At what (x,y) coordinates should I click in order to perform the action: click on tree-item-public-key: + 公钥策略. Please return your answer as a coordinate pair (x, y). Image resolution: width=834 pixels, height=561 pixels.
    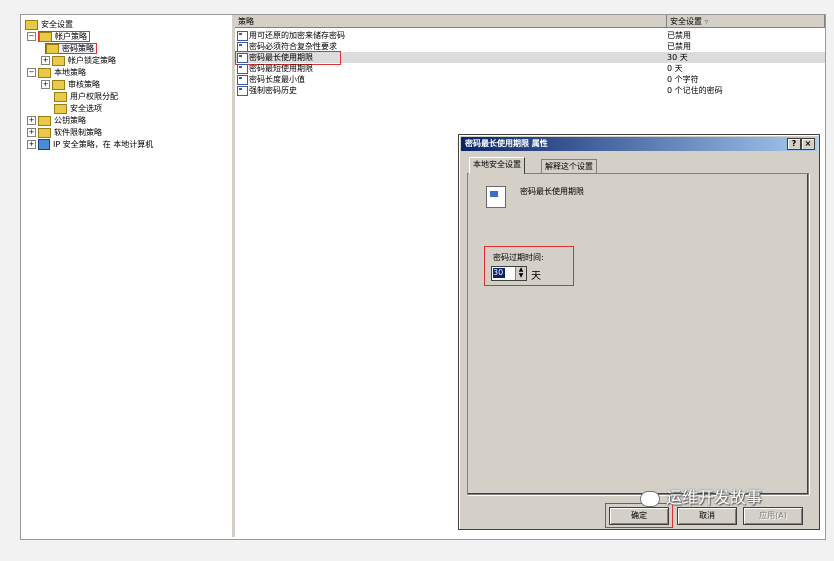
    Looking at the image, I should click on (56, 120).